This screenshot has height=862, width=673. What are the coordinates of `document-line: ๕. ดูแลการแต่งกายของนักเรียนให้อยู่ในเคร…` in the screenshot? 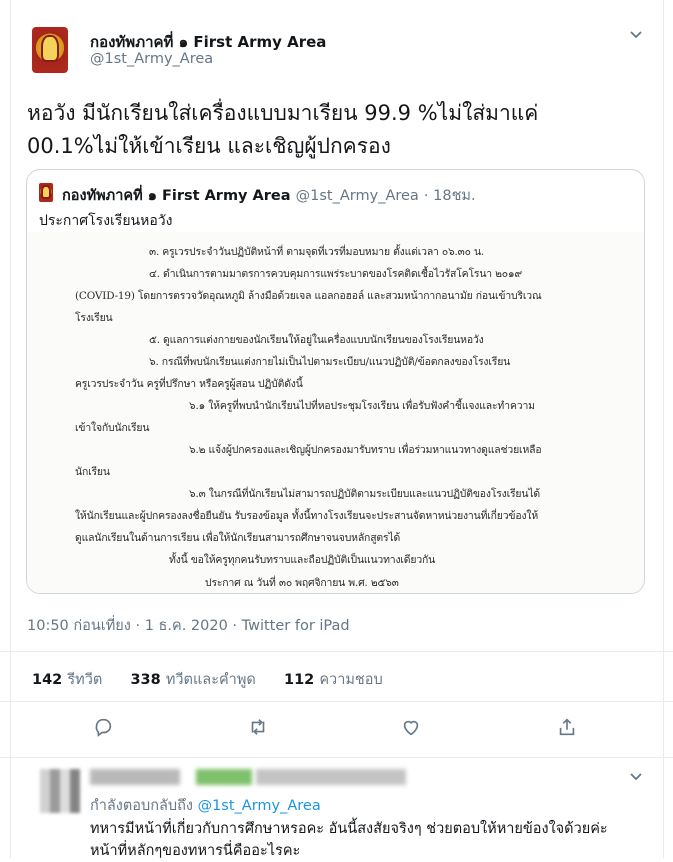 It's located at (316, 340).